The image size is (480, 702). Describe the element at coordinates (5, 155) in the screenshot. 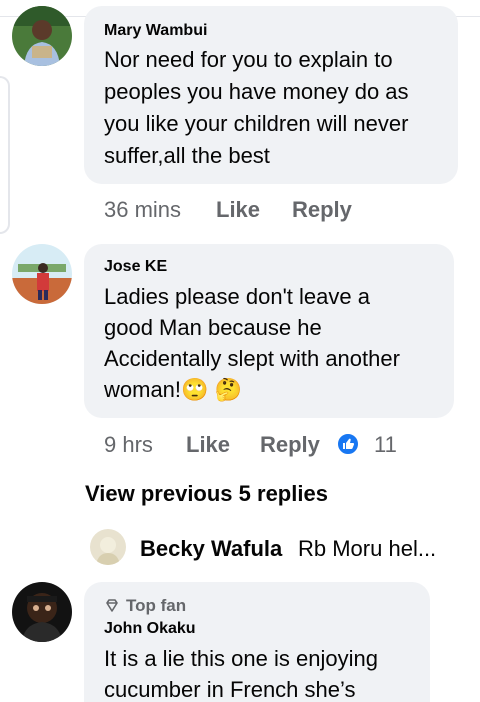

I see `thread-connector-line` at that location.